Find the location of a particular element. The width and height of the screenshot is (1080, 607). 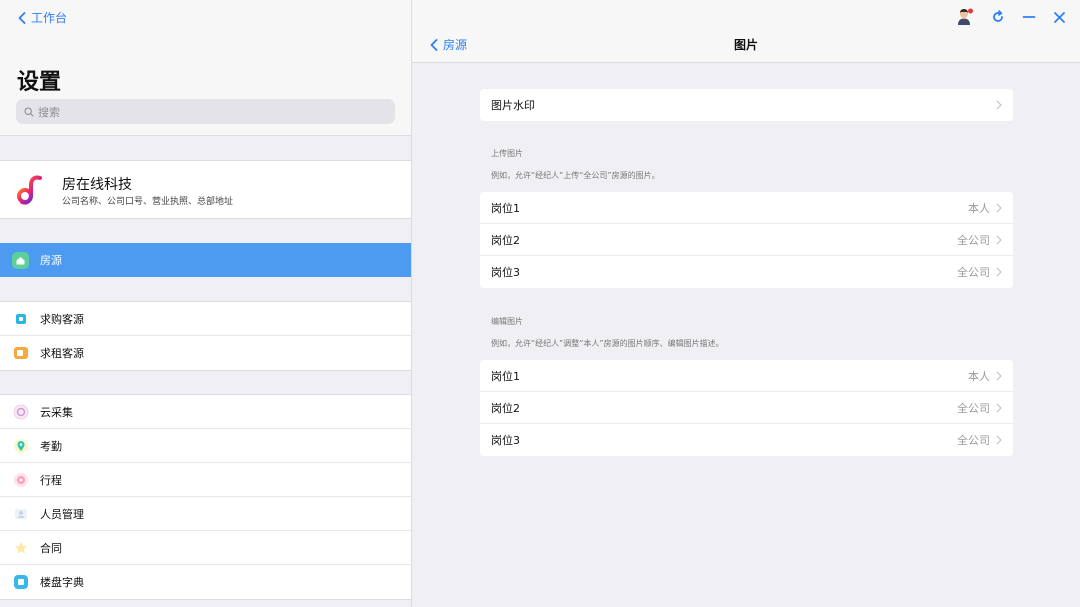

nav-group-house: 房源 is located at coordinates (205, 260).